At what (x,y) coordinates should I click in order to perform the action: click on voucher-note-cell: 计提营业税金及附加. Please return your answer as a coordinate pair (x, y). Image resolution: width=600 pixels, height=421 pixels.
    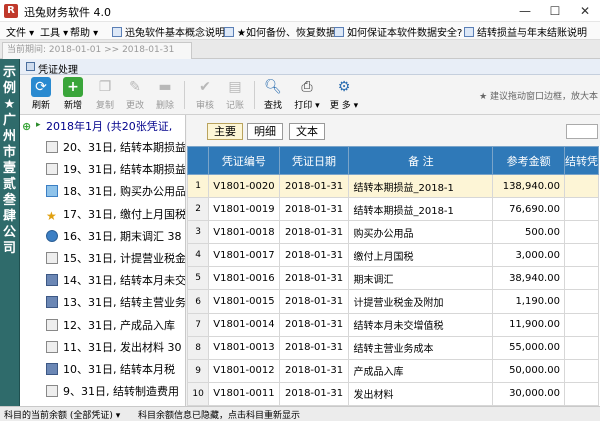
    Looking at the image, I should click on (421, 301).